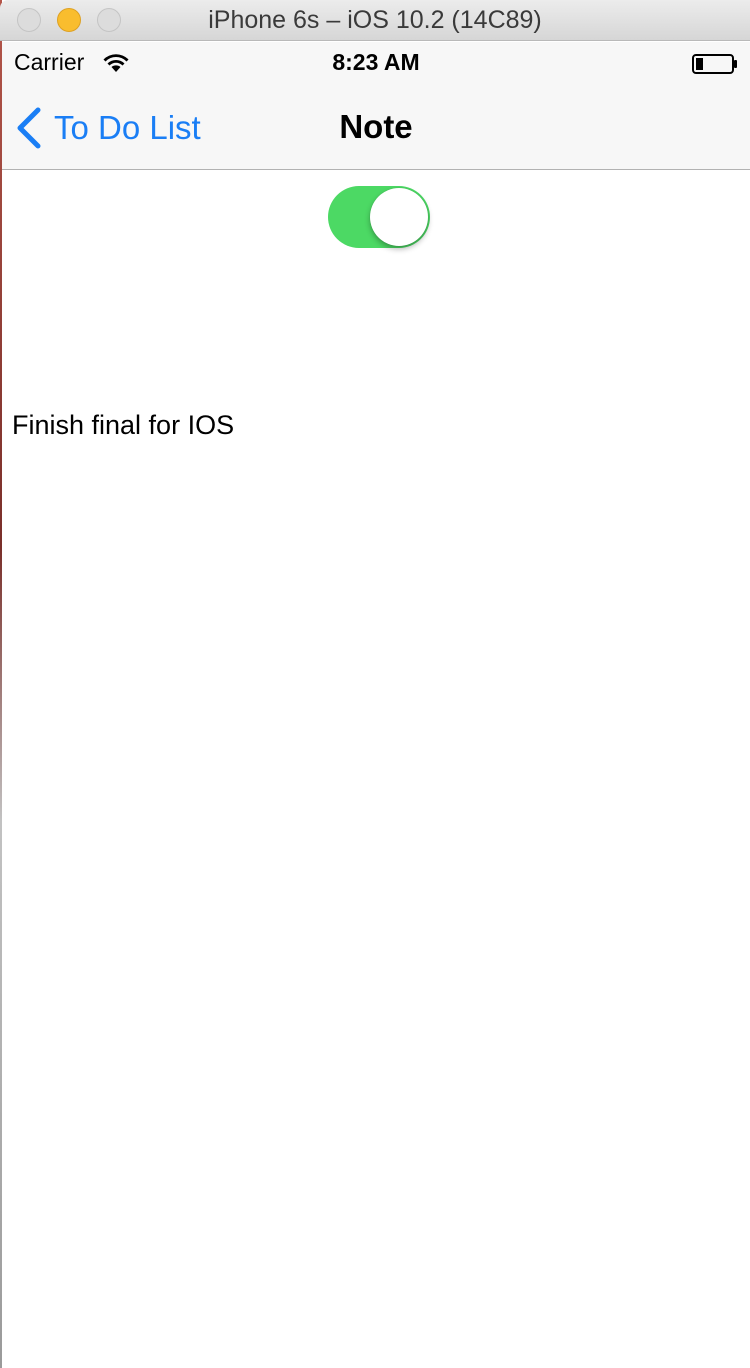 Image resolution: width=750 pixels, height=1368 pixels. I want to click on window-title: iPhone 6s – iOS 10.2 (14C89), so click(375, 20).